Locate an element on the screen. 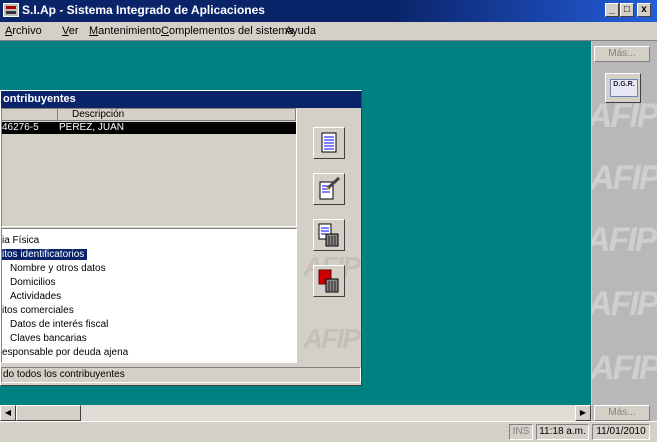 Image resolution: width=657 pixels, height=442 pixels. ins-indicator: INS is located at coordinates (521, 432).